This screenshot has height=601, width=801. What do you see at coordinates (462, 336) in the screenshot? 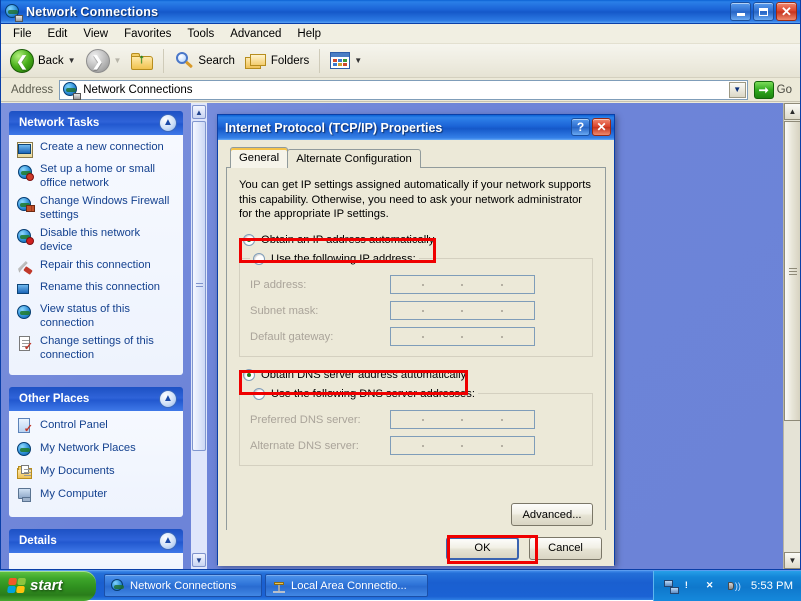
I see `default-gateway-input` at bounding box center [462, 336].